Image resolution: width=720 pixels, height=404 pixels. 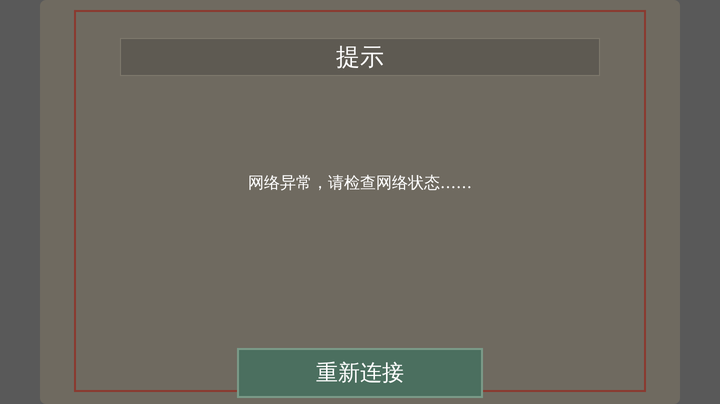 What do you see at coordinates (360, 57) in the screenshot?
I see `dialog-title: 提示` at bounding box center [360, 57].